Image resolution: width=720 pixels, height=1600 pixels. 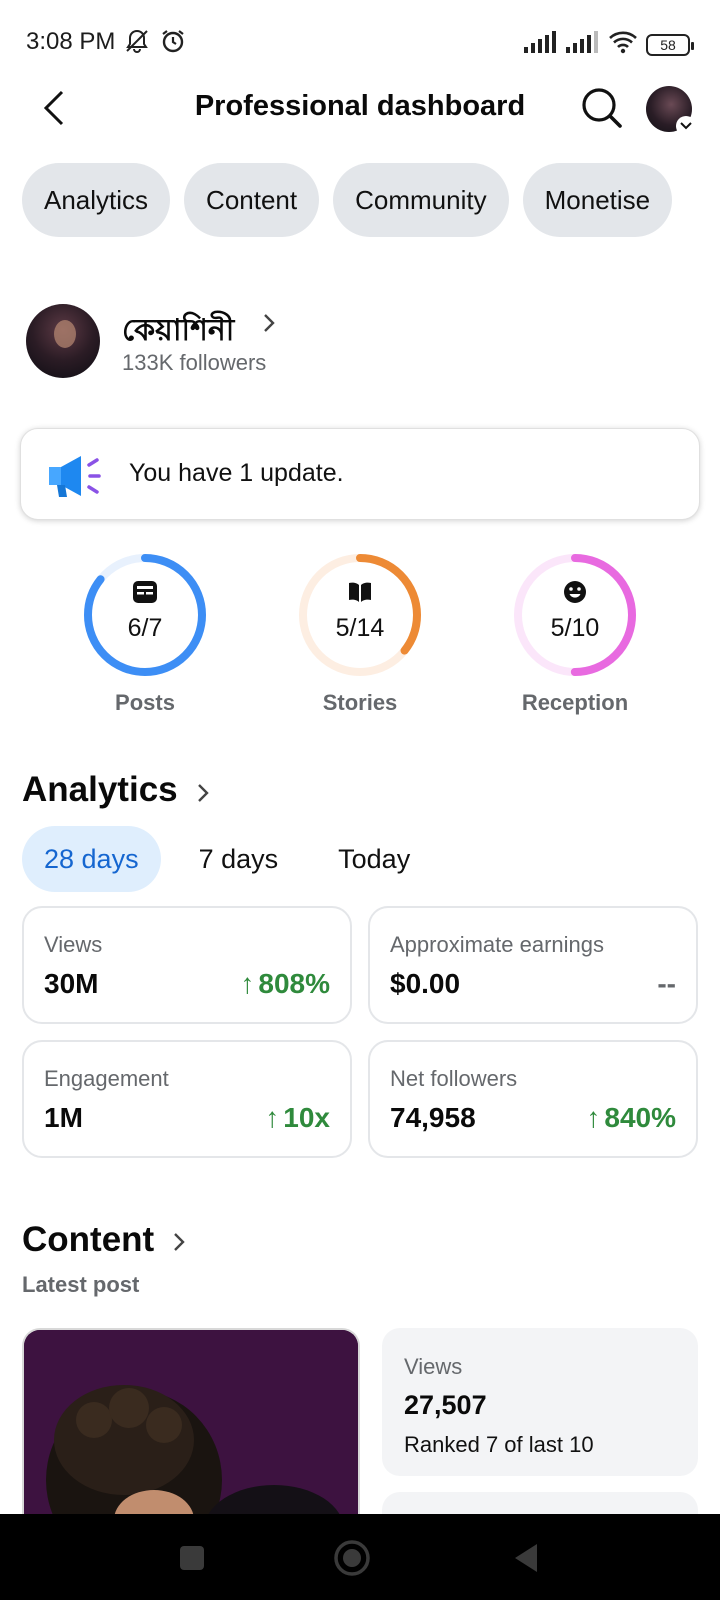 I want to click on ring-posts: 6/7 Posts, so click(x=145, y=633).